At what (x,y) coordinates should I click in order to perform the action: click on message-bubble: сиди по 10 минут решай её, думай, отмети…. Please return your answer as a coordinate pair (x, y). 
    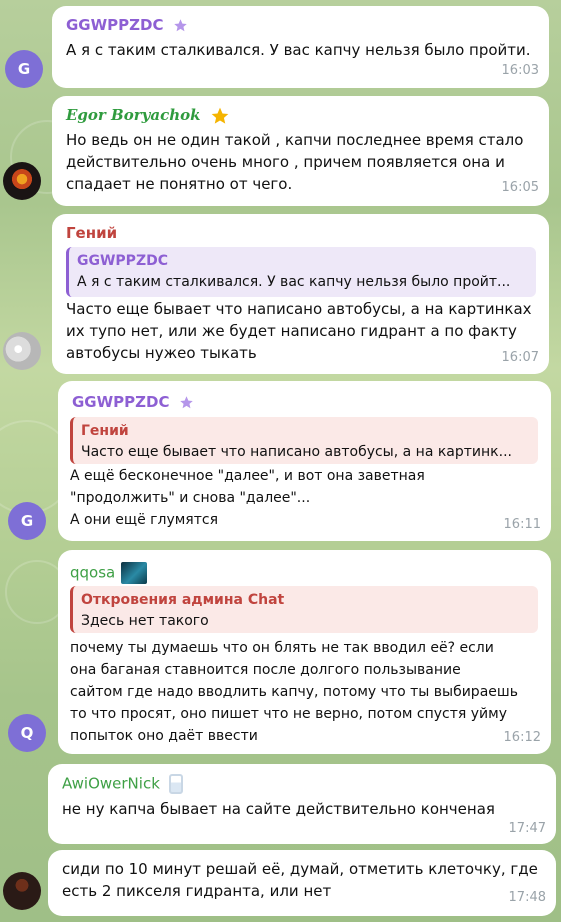
    Looking at the image, I should click on (302, 883).